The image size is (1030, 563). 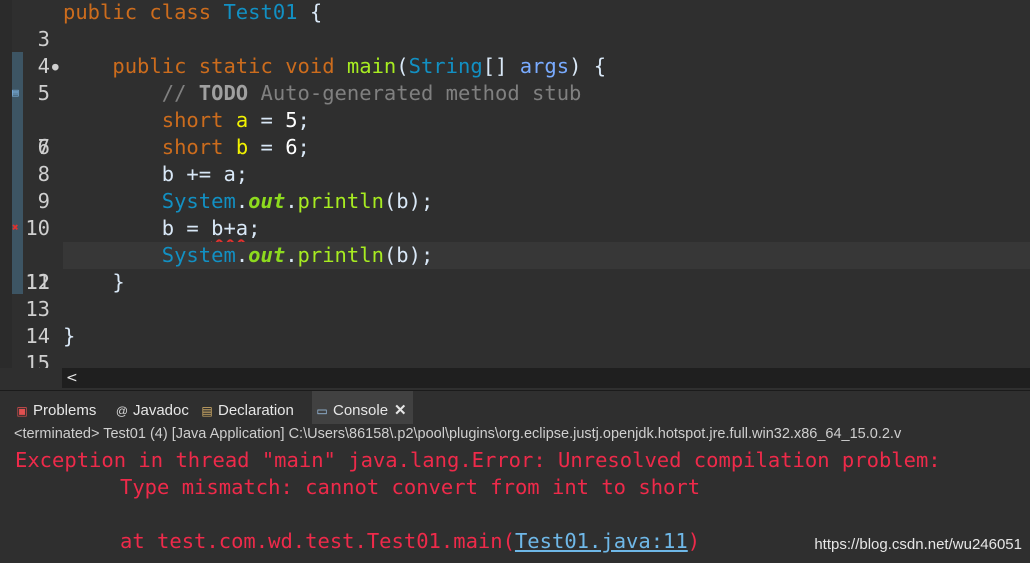 I want to click on horizontal-scrollbar: <, so click(x=546, y=378).